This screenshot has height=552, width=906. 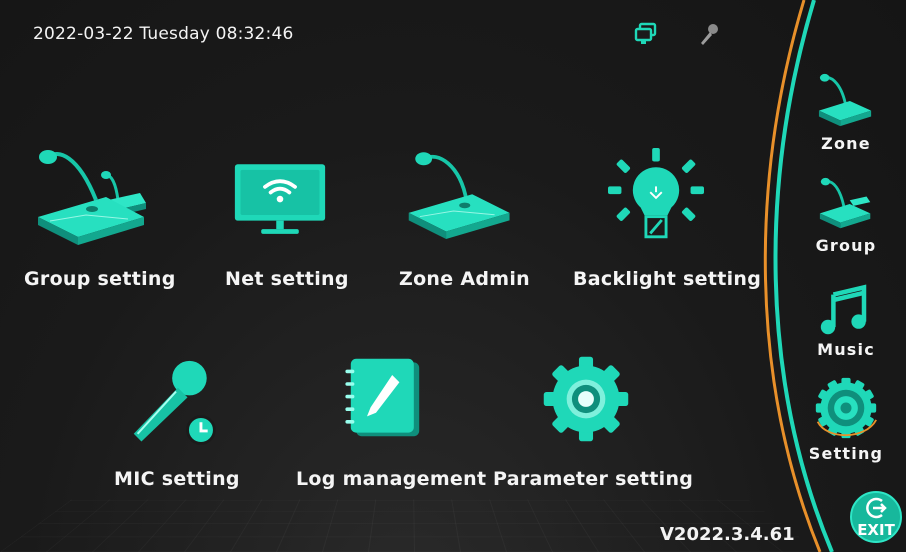 I want to click on zone-admin-tile: Zone Admin, so click(x=465, y=220).